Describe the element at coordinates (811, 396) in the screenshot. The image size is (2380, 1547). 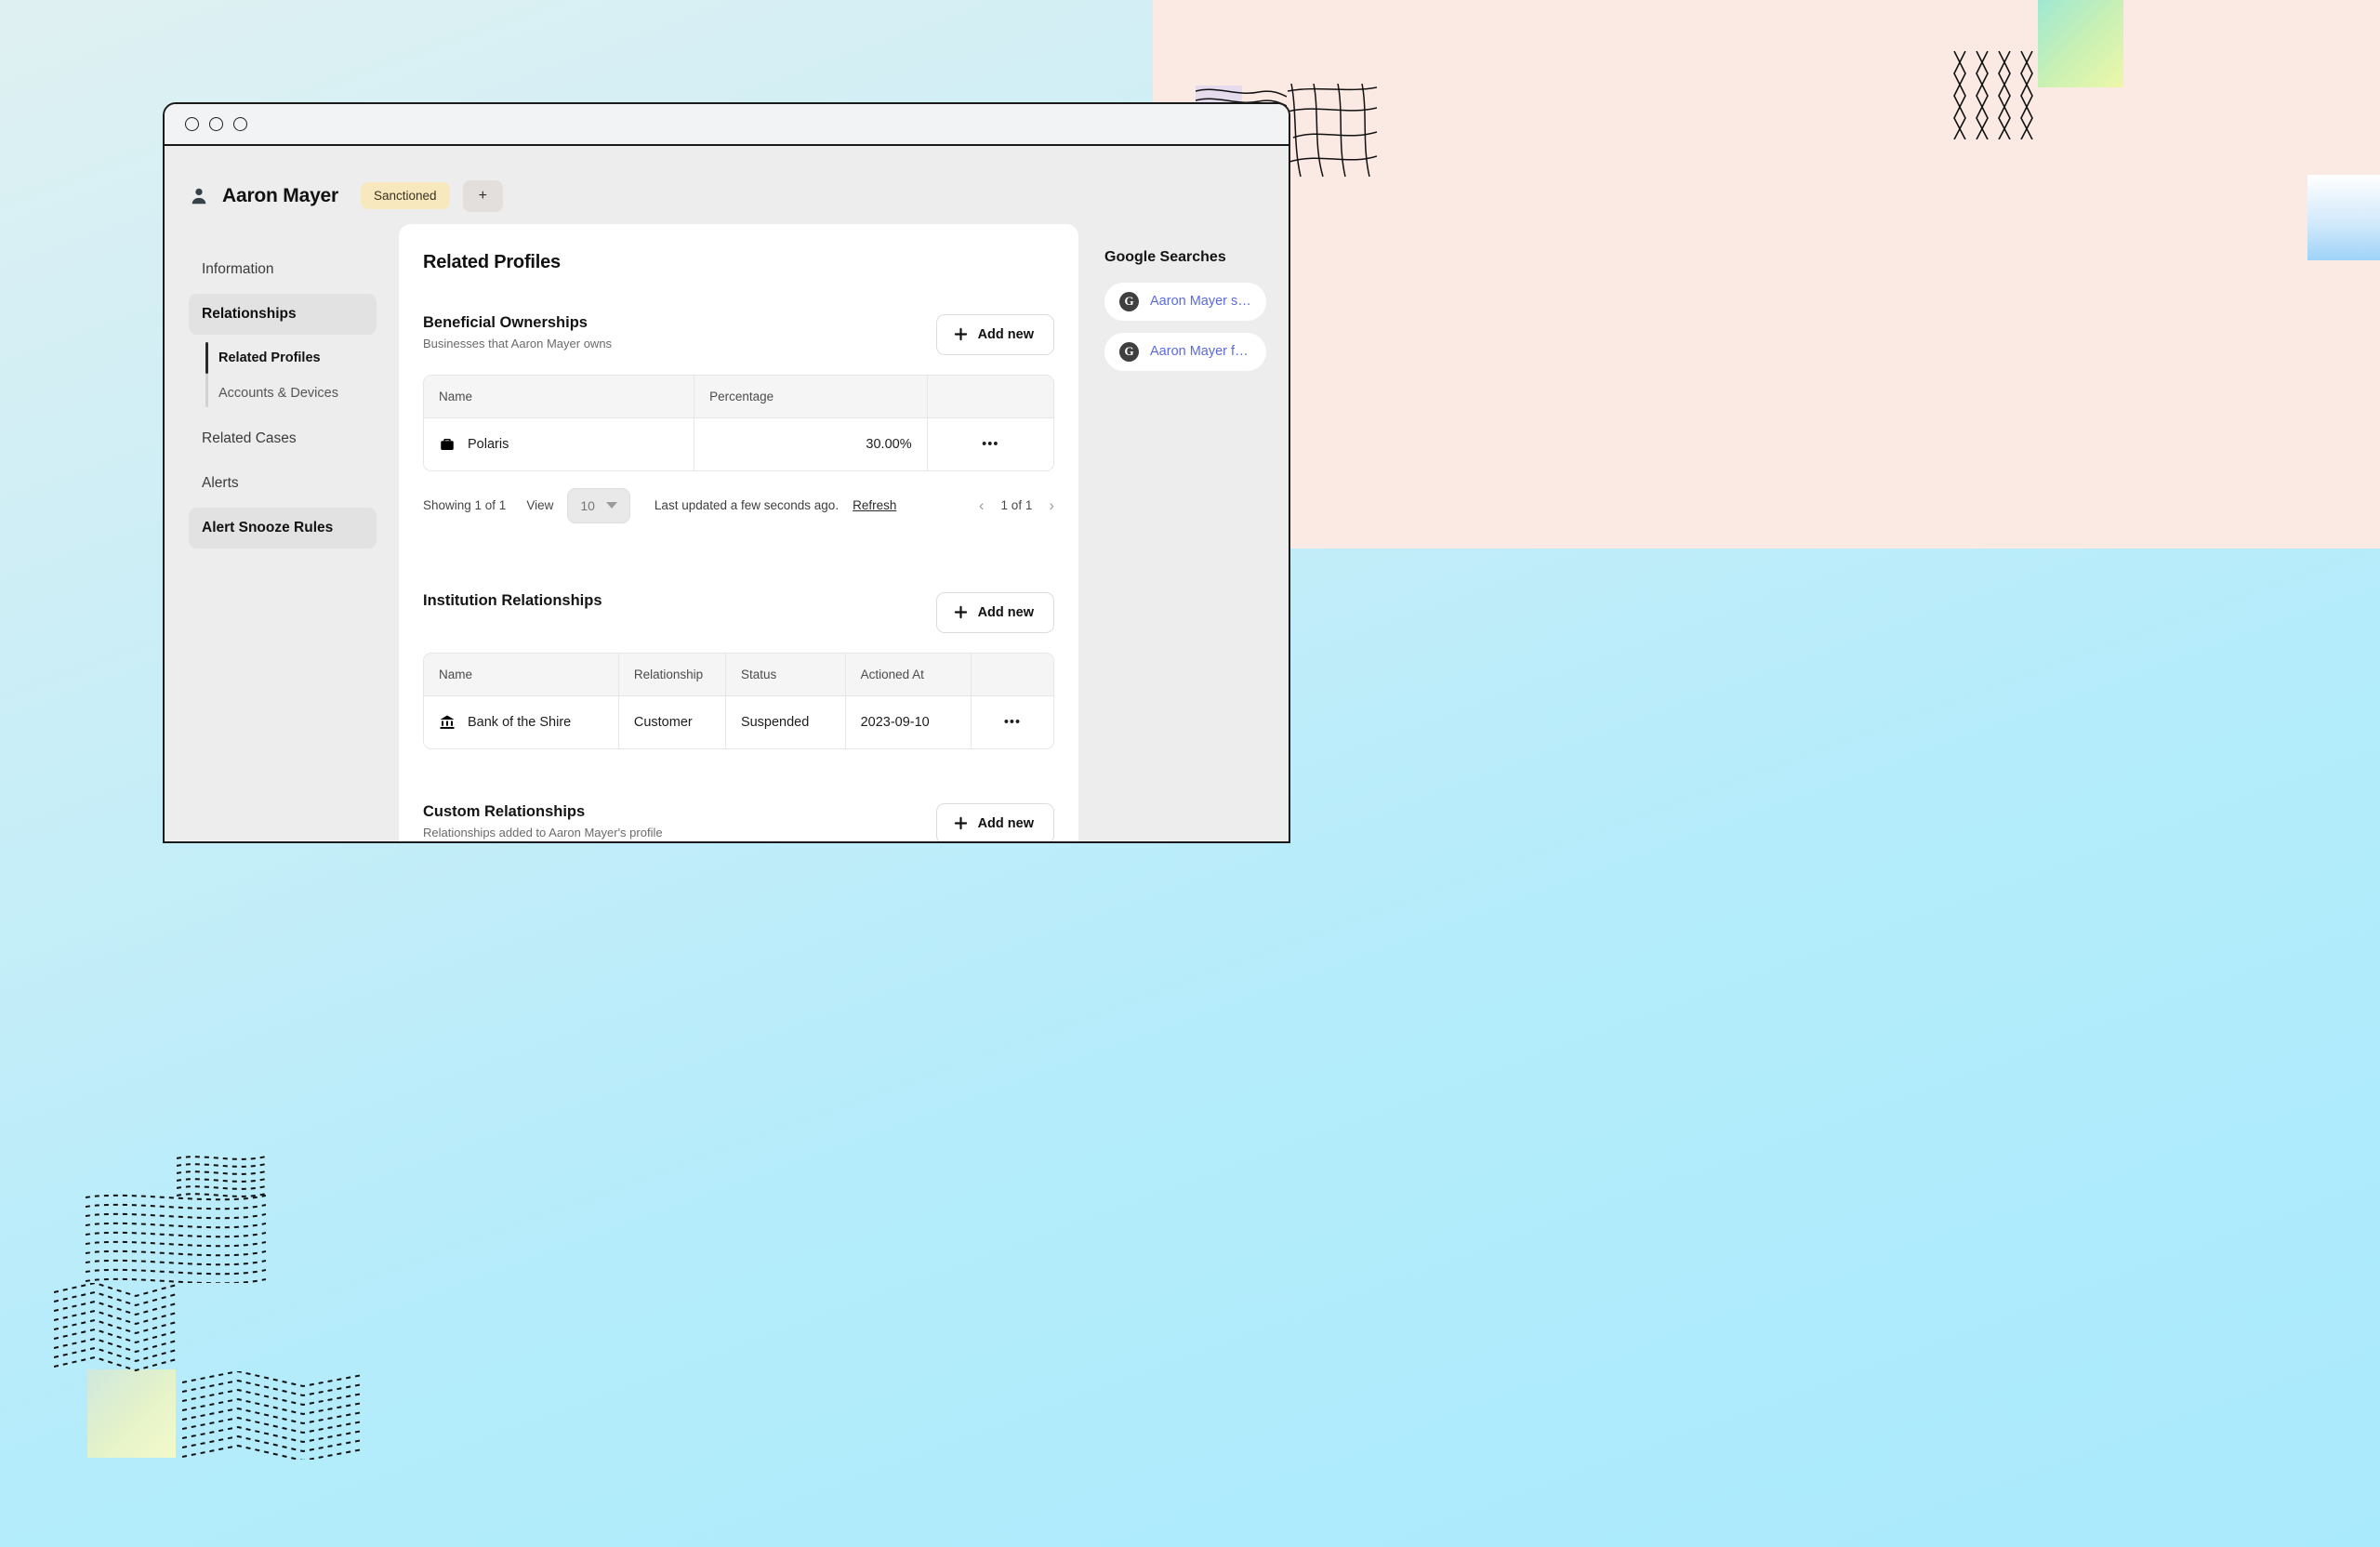
I see `column-header-percentage: Percentage` at that location.